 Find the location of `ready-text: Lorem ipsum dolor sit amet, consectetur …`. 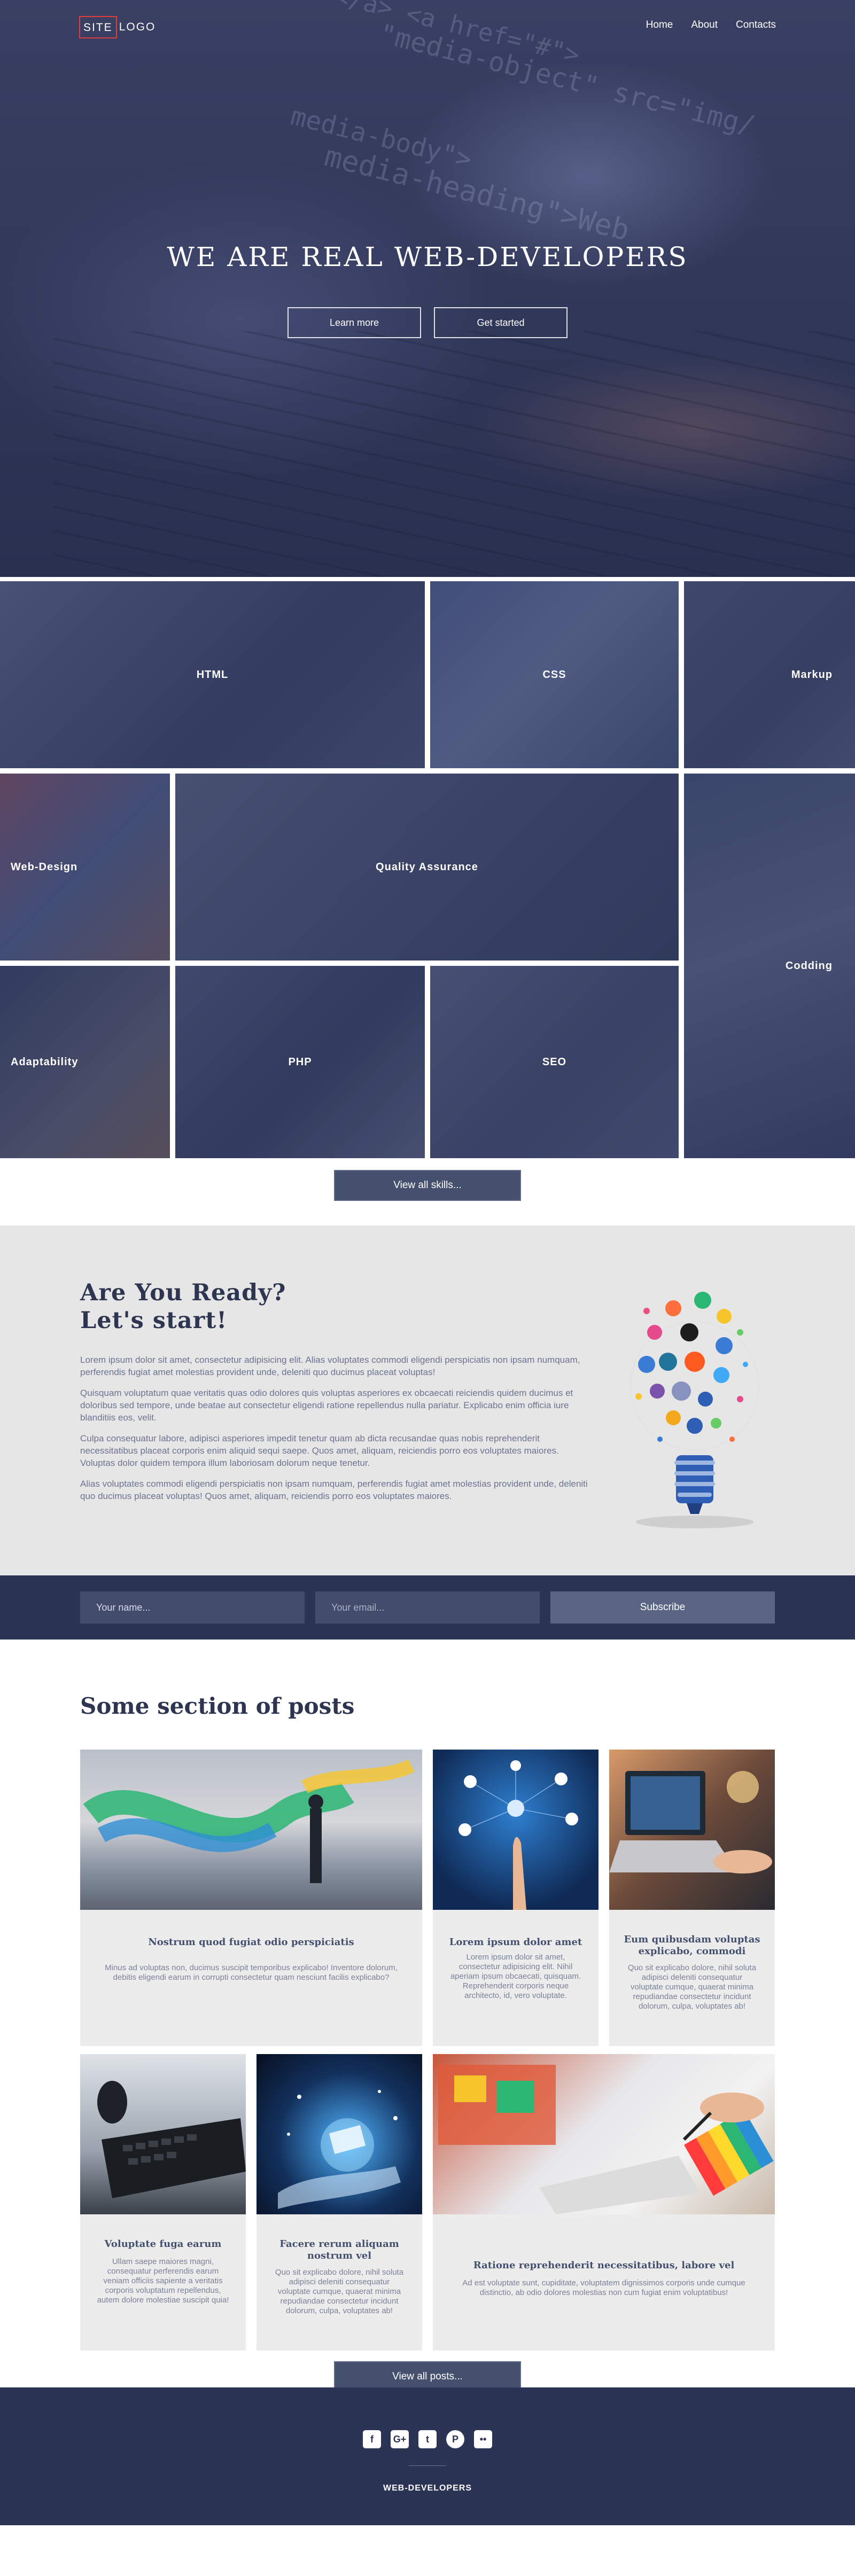

ready-text: Lorem ipsum dolor sit amet, consectetur … is located at coordinates (336, 1432).